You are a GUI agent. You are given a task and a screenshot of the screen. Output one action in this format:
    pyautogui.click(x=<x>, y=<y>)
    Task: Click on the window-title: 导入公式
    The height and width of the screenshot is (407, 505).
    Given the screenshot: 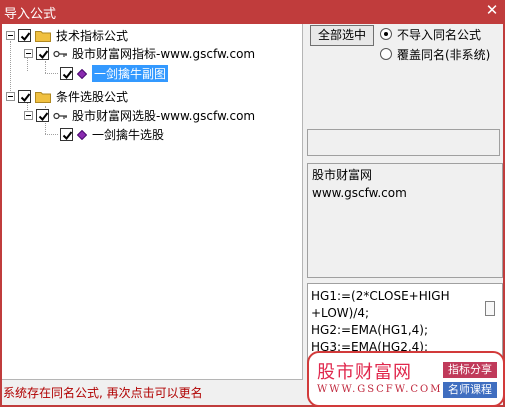 What is the action you would take?
    pyautogui.click(x=30, y=14)
    